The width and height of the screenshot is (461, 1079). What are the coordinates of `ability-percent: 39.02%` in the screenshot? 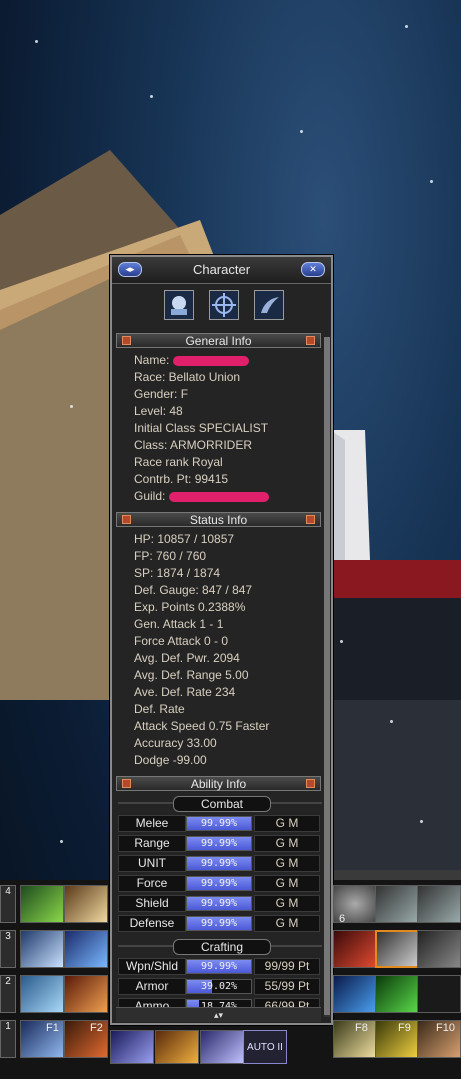 It's located at (219, 986).